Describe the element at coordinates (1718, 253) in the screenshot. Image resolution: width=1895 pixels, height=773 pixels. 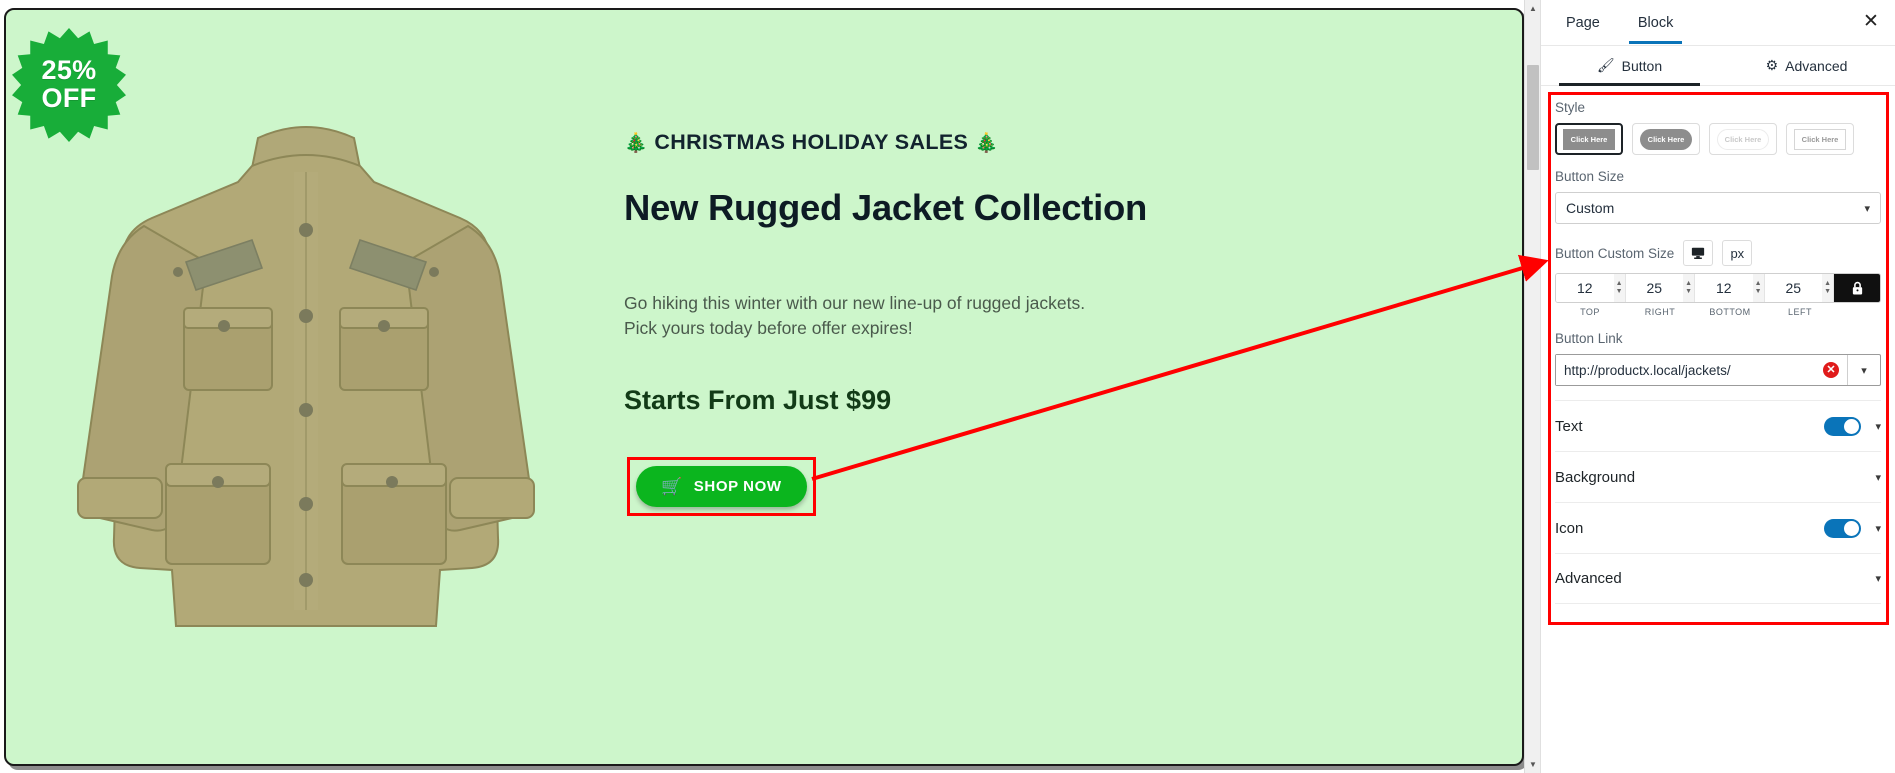
I see `custom-size-header: Button Custom Size px` at that location.